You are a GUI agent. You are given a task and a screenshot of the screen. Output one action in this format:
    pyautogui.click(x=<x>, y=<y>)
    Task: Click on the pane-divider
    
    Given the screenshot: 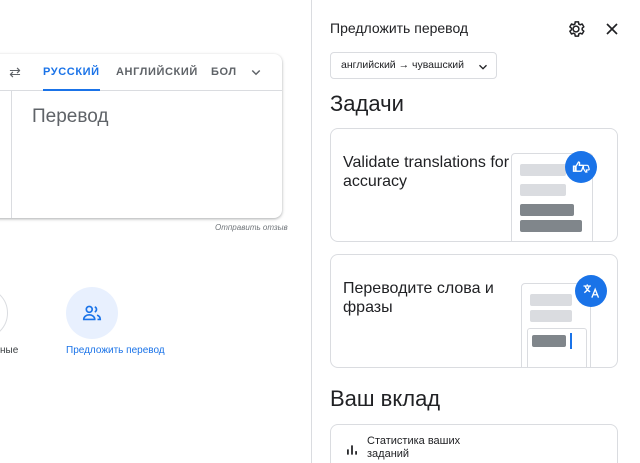 What is the action you would take?
    pyautogui.click(x=11, y=154)
    